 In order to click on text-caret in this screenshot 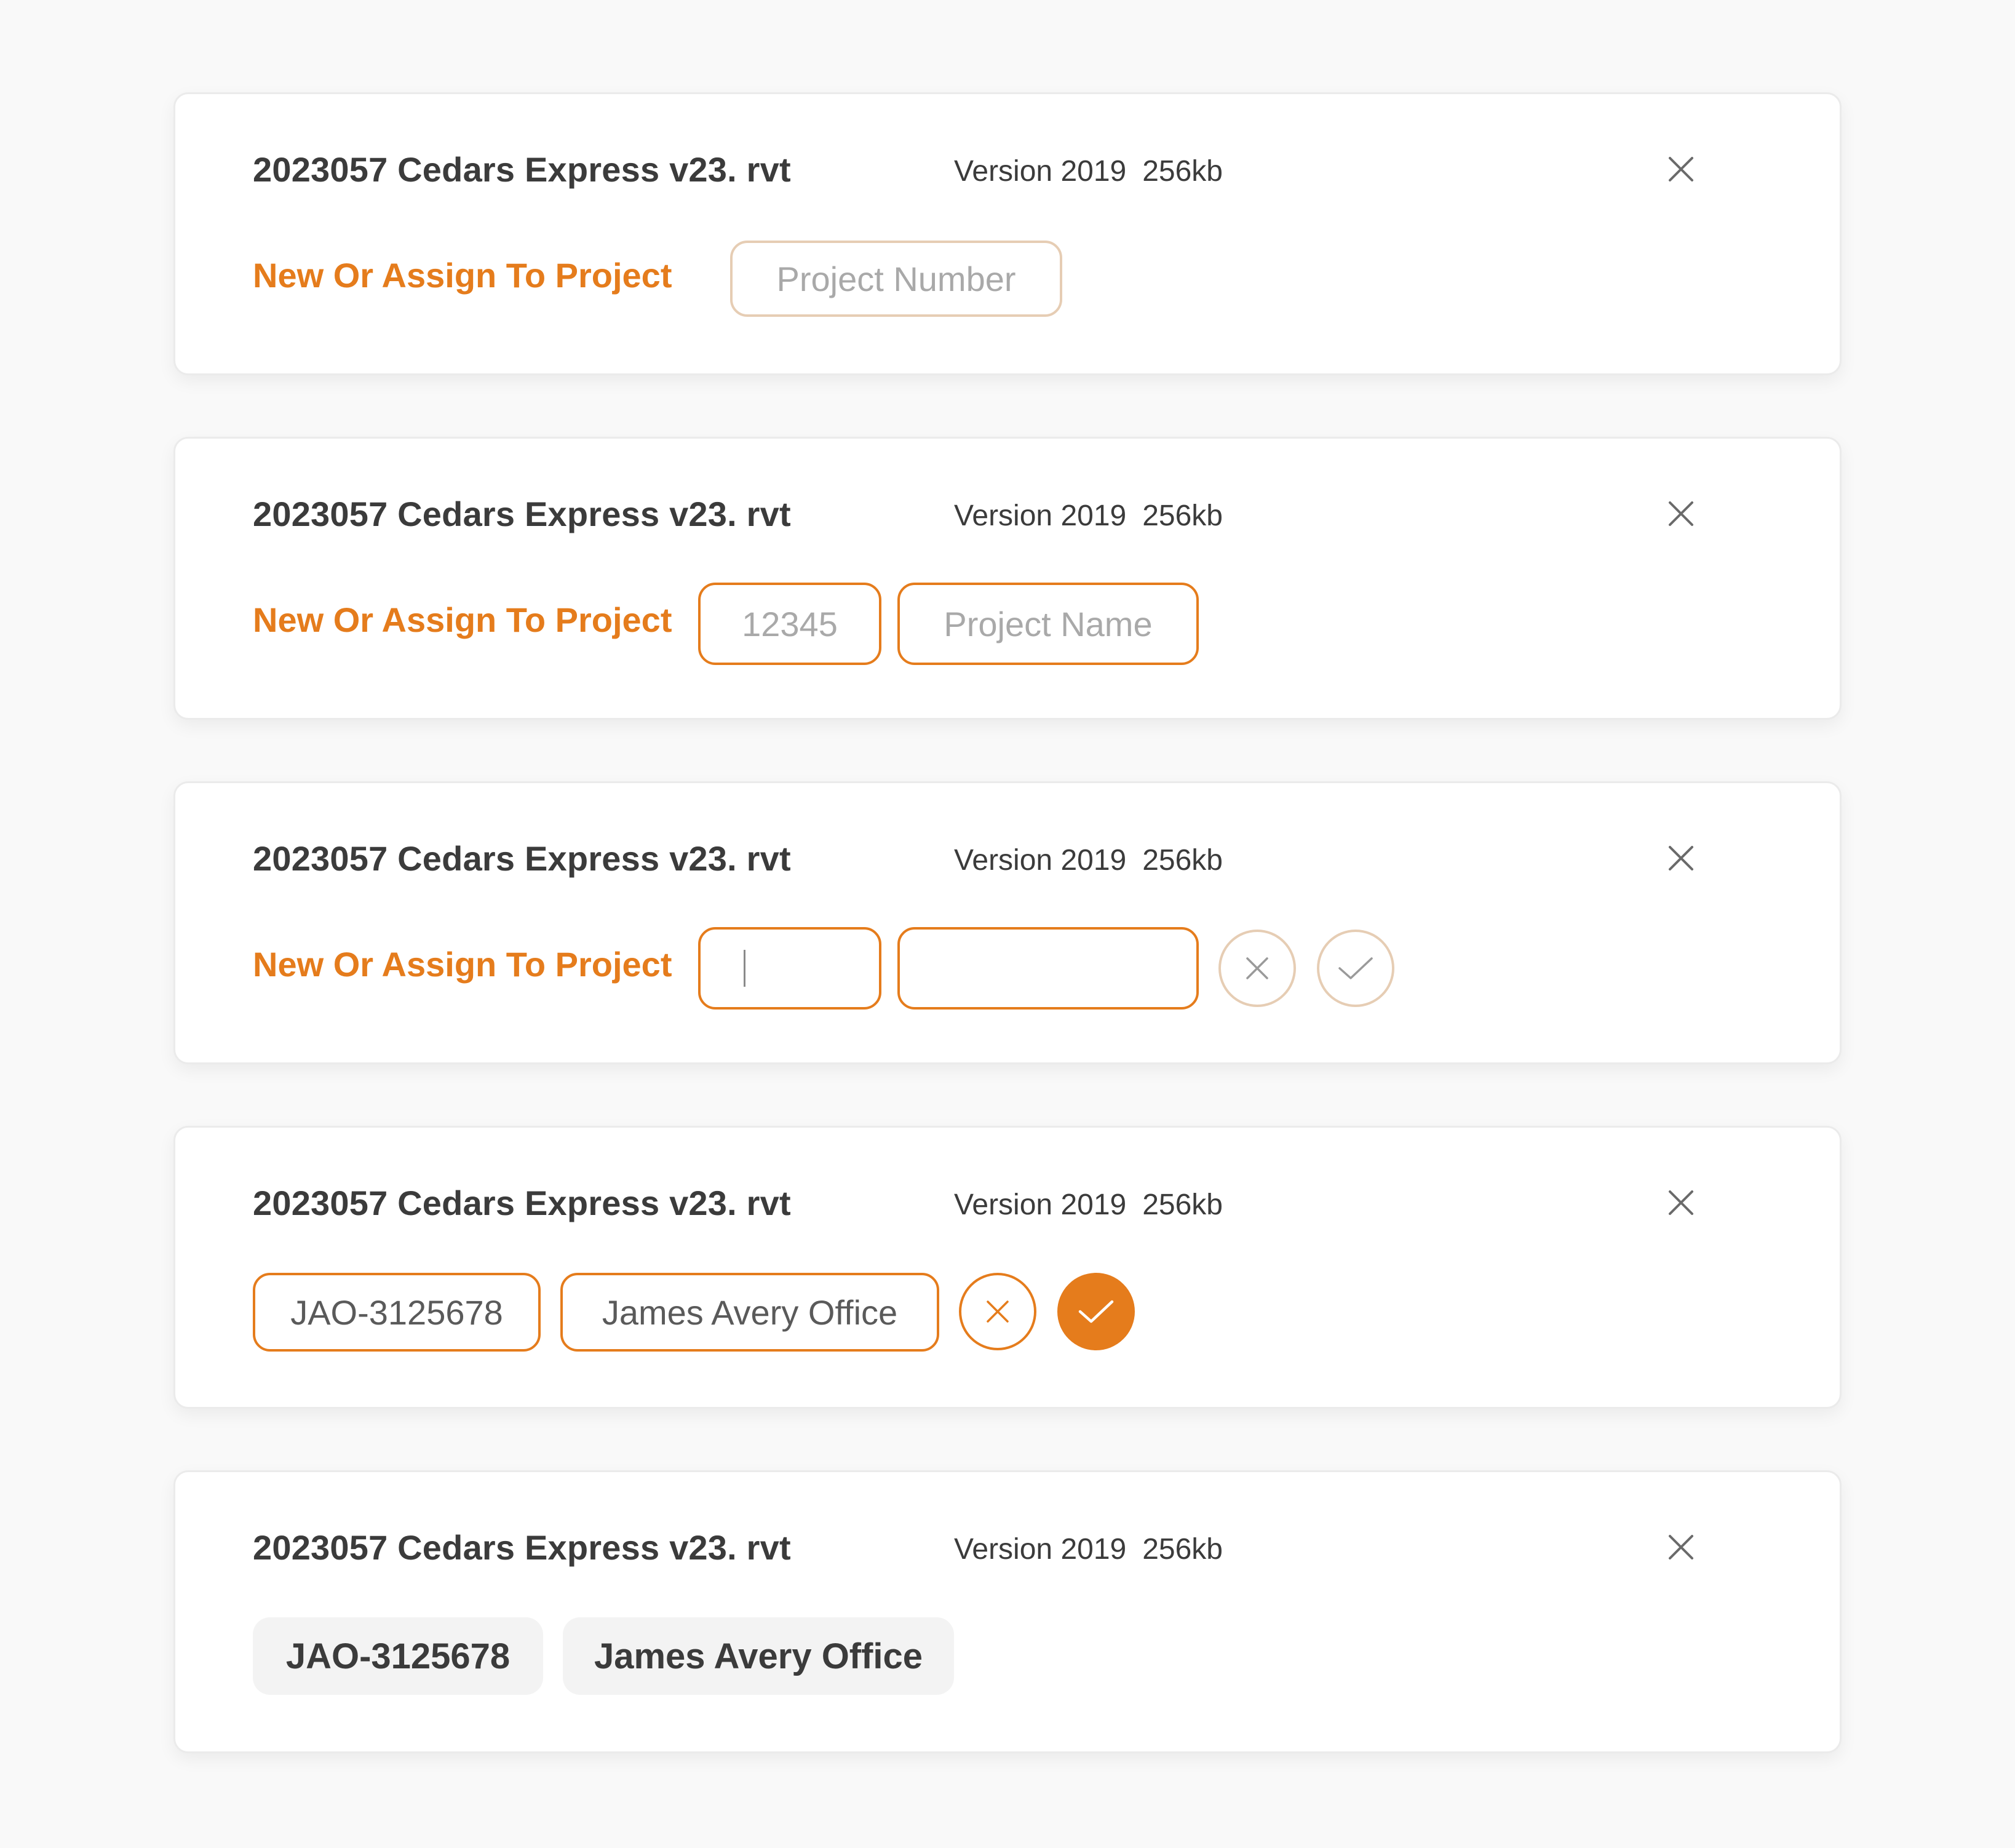, I will do `click(744, 968)`.